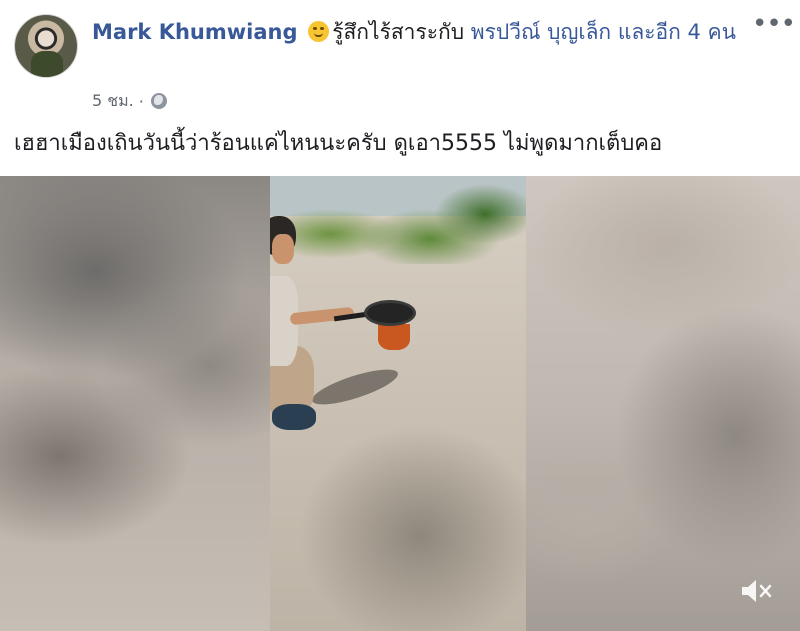 Image resolution: width=800 pixels, height=631 pixels. I want to click on post-meta: 5 ชม. ·, so click(129, 101).